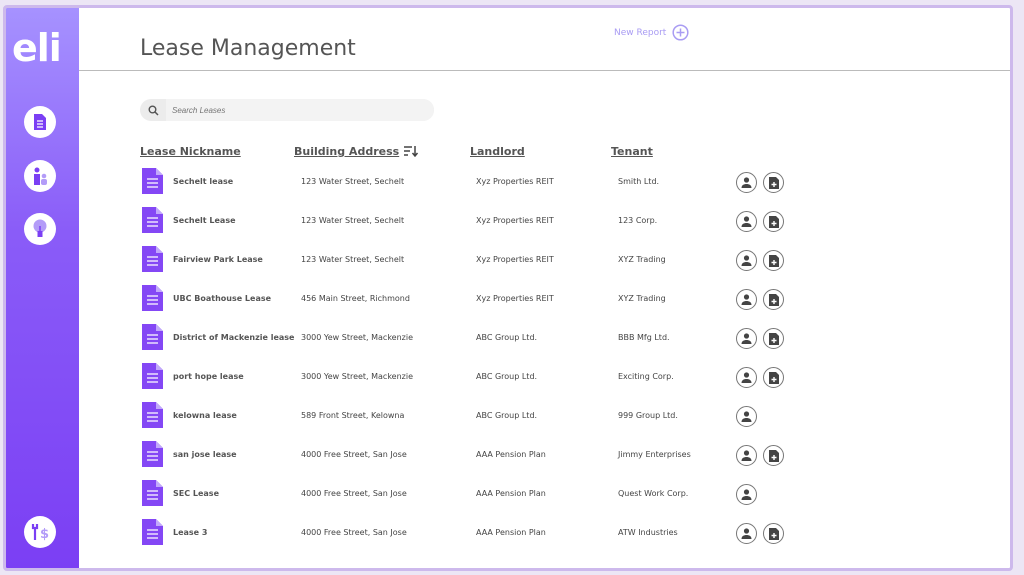  What do you see at coordinates (346, 151) in the screenshot?
I see `column-header-address: Building Address` at bounding box center [346, 151].